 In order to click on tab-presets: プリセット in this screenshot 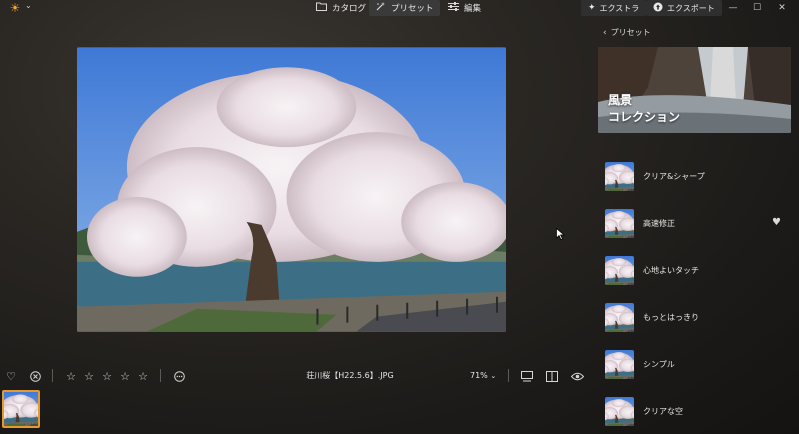, I will do `click(404, 8)`.